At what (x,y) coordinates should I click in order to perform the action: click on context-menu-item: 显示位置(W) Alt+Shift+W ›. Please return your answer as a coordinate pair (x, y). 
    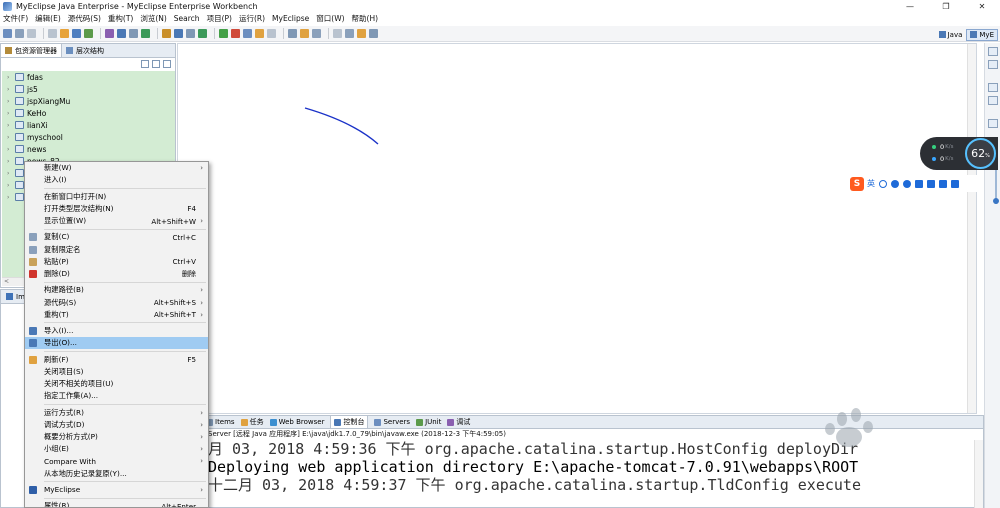
    Looking at the image, I should click on (116, 221).